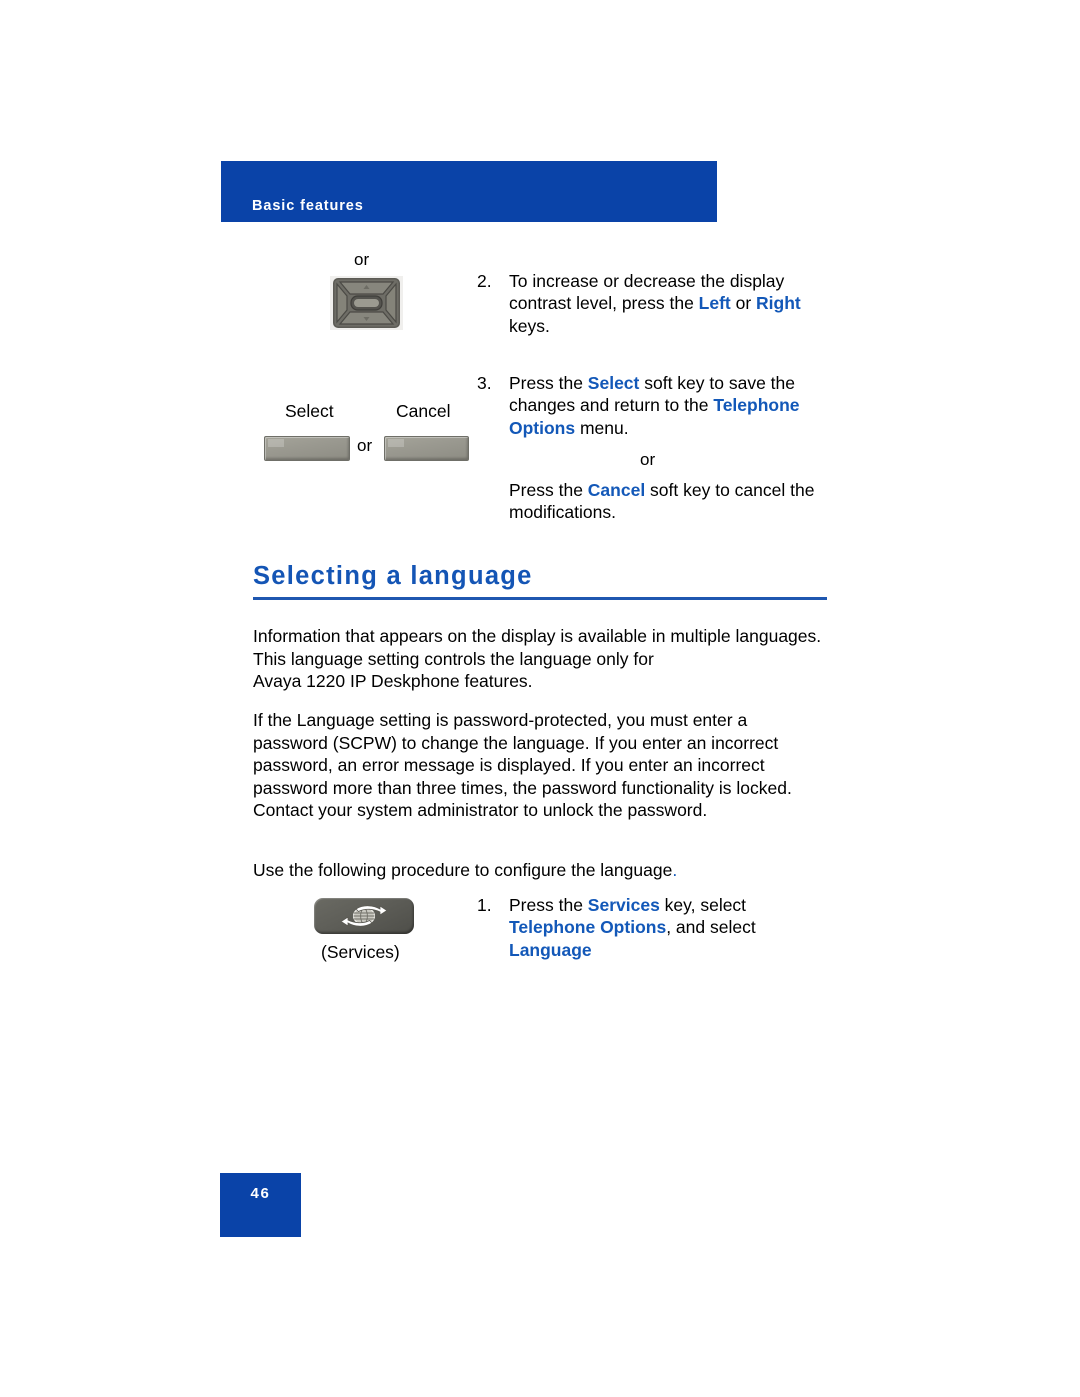 Image resolution: width=1080 pixels, height=1397 pixels. What do you see at coordinates (365, 445) in the screenshot?
I see `or-connector-between-softkeys: or` at bounding box center [365, 445].